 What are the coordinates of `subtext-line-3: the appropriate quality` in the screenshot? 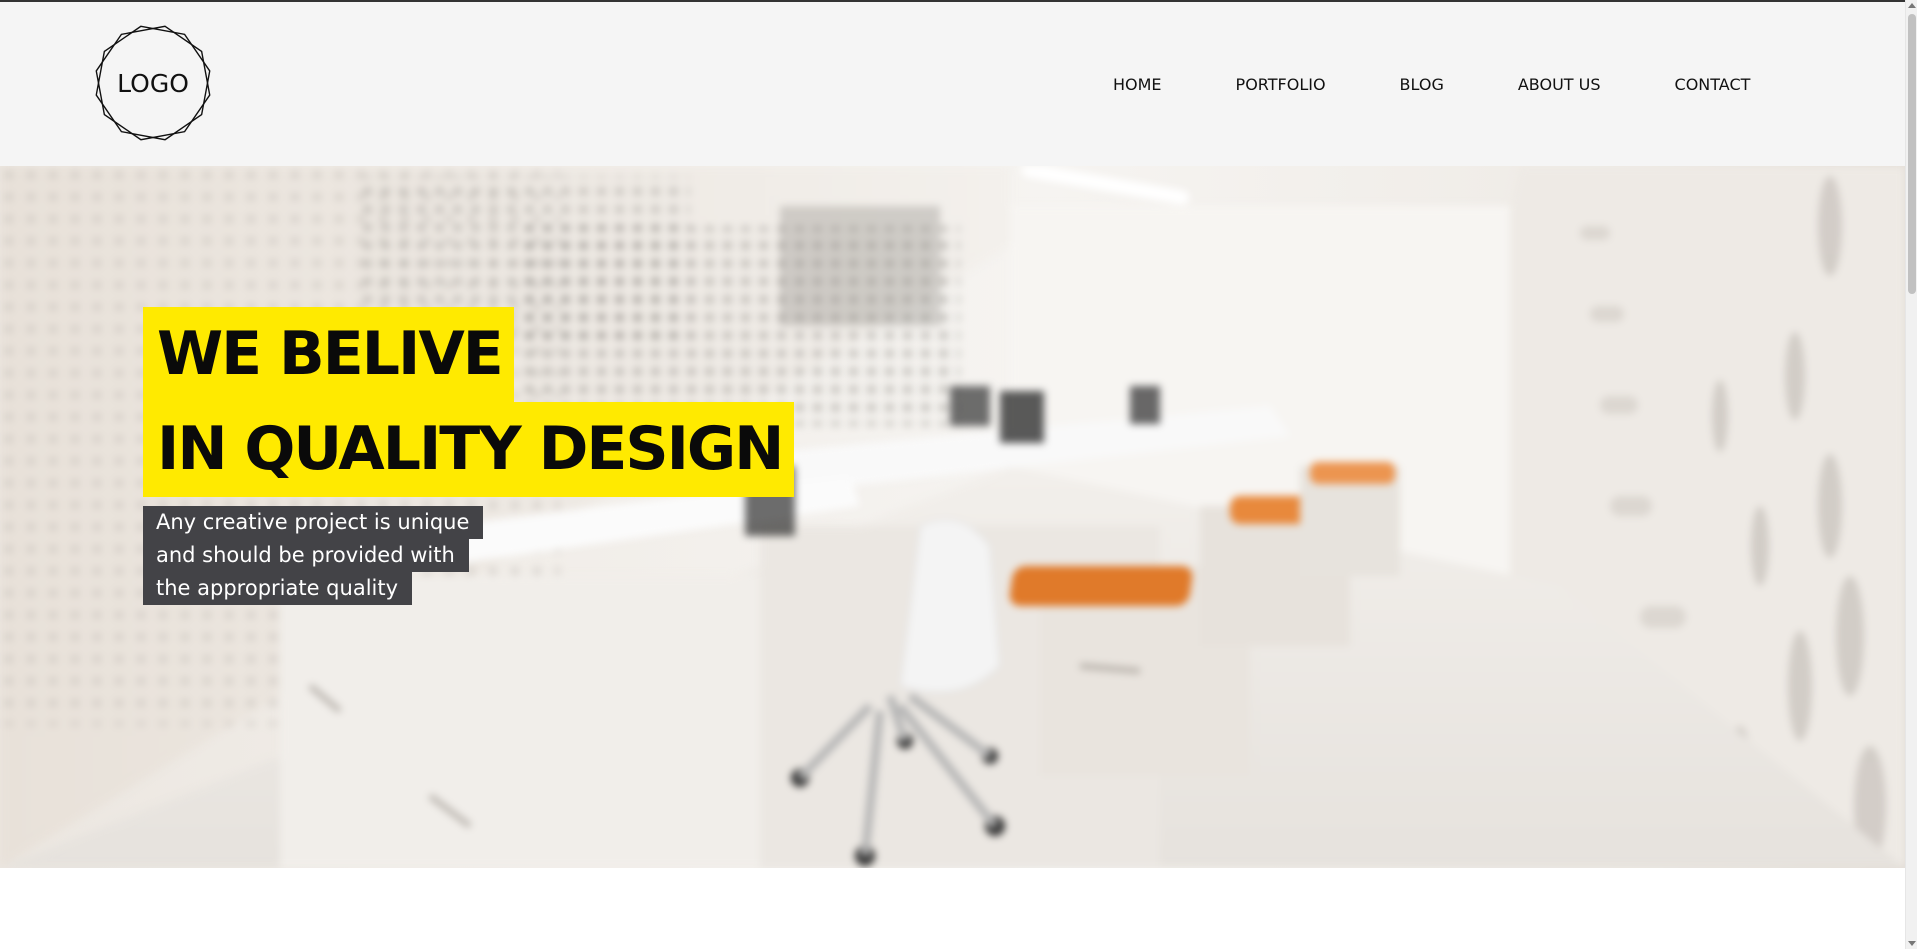 It's located at (278, 588).